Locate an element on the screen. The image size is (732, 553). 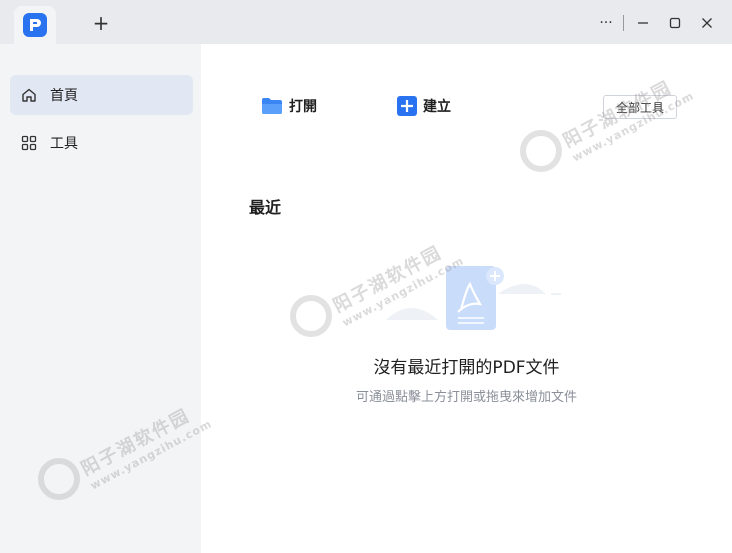
sidebar-item-tools: 工具 is located at coordinates (101, 143).